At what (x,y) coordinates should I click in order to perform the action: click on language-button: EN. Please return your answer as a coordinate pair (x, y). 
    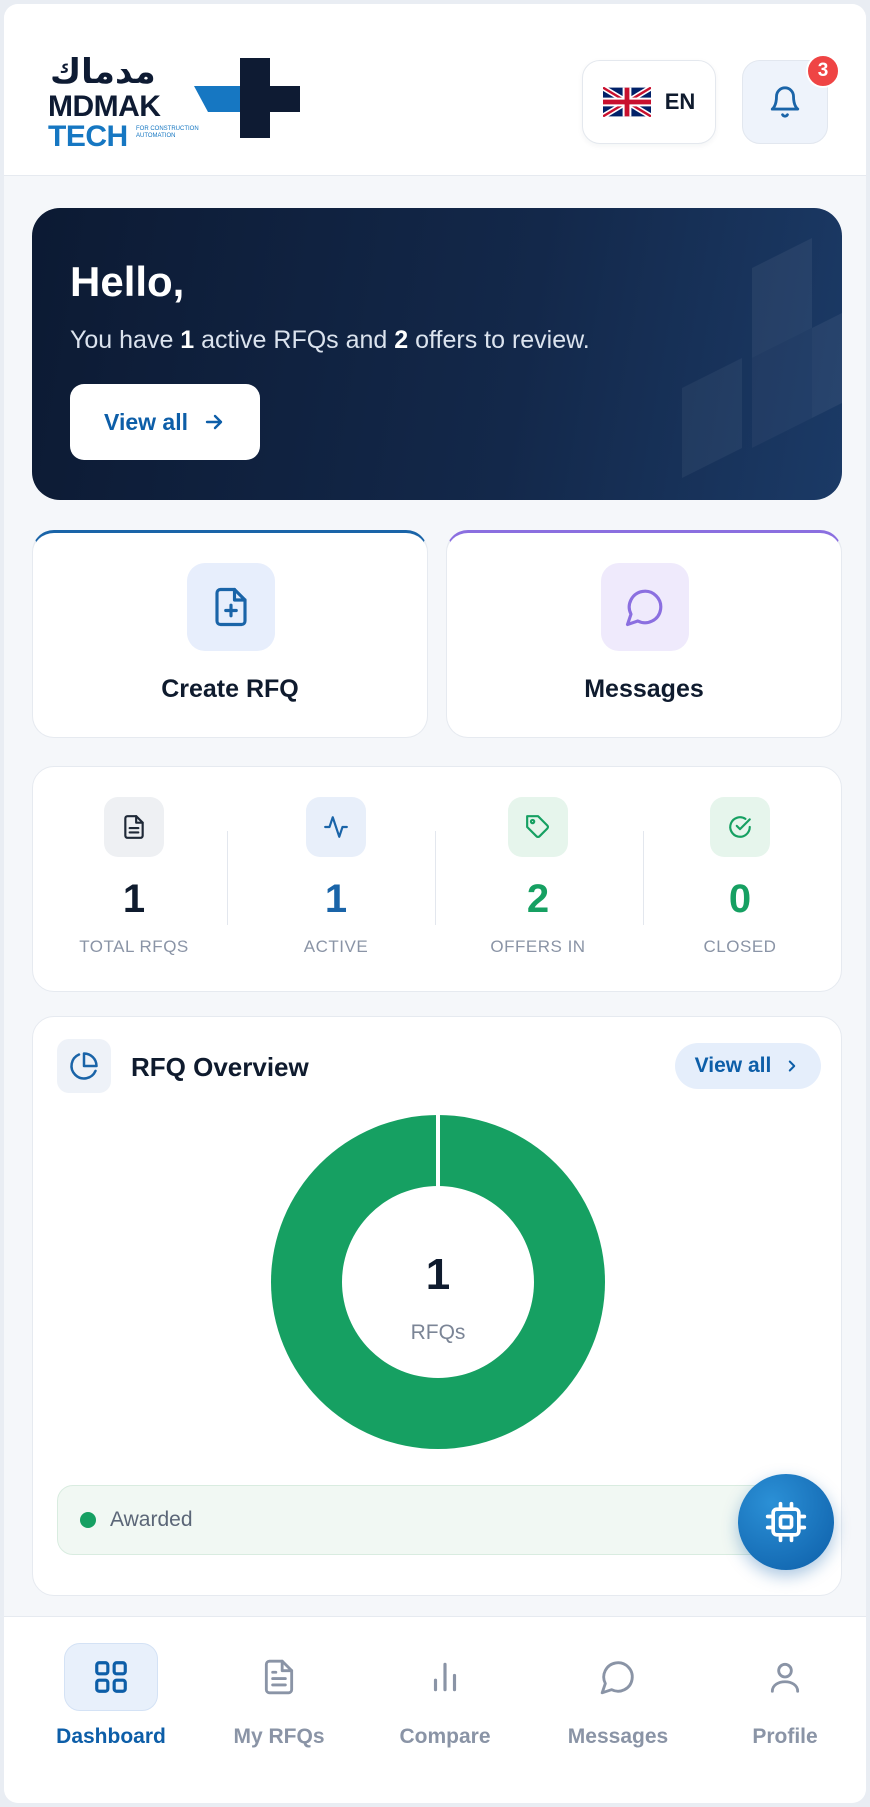
    Looking at the image, I should click on (649, 102).